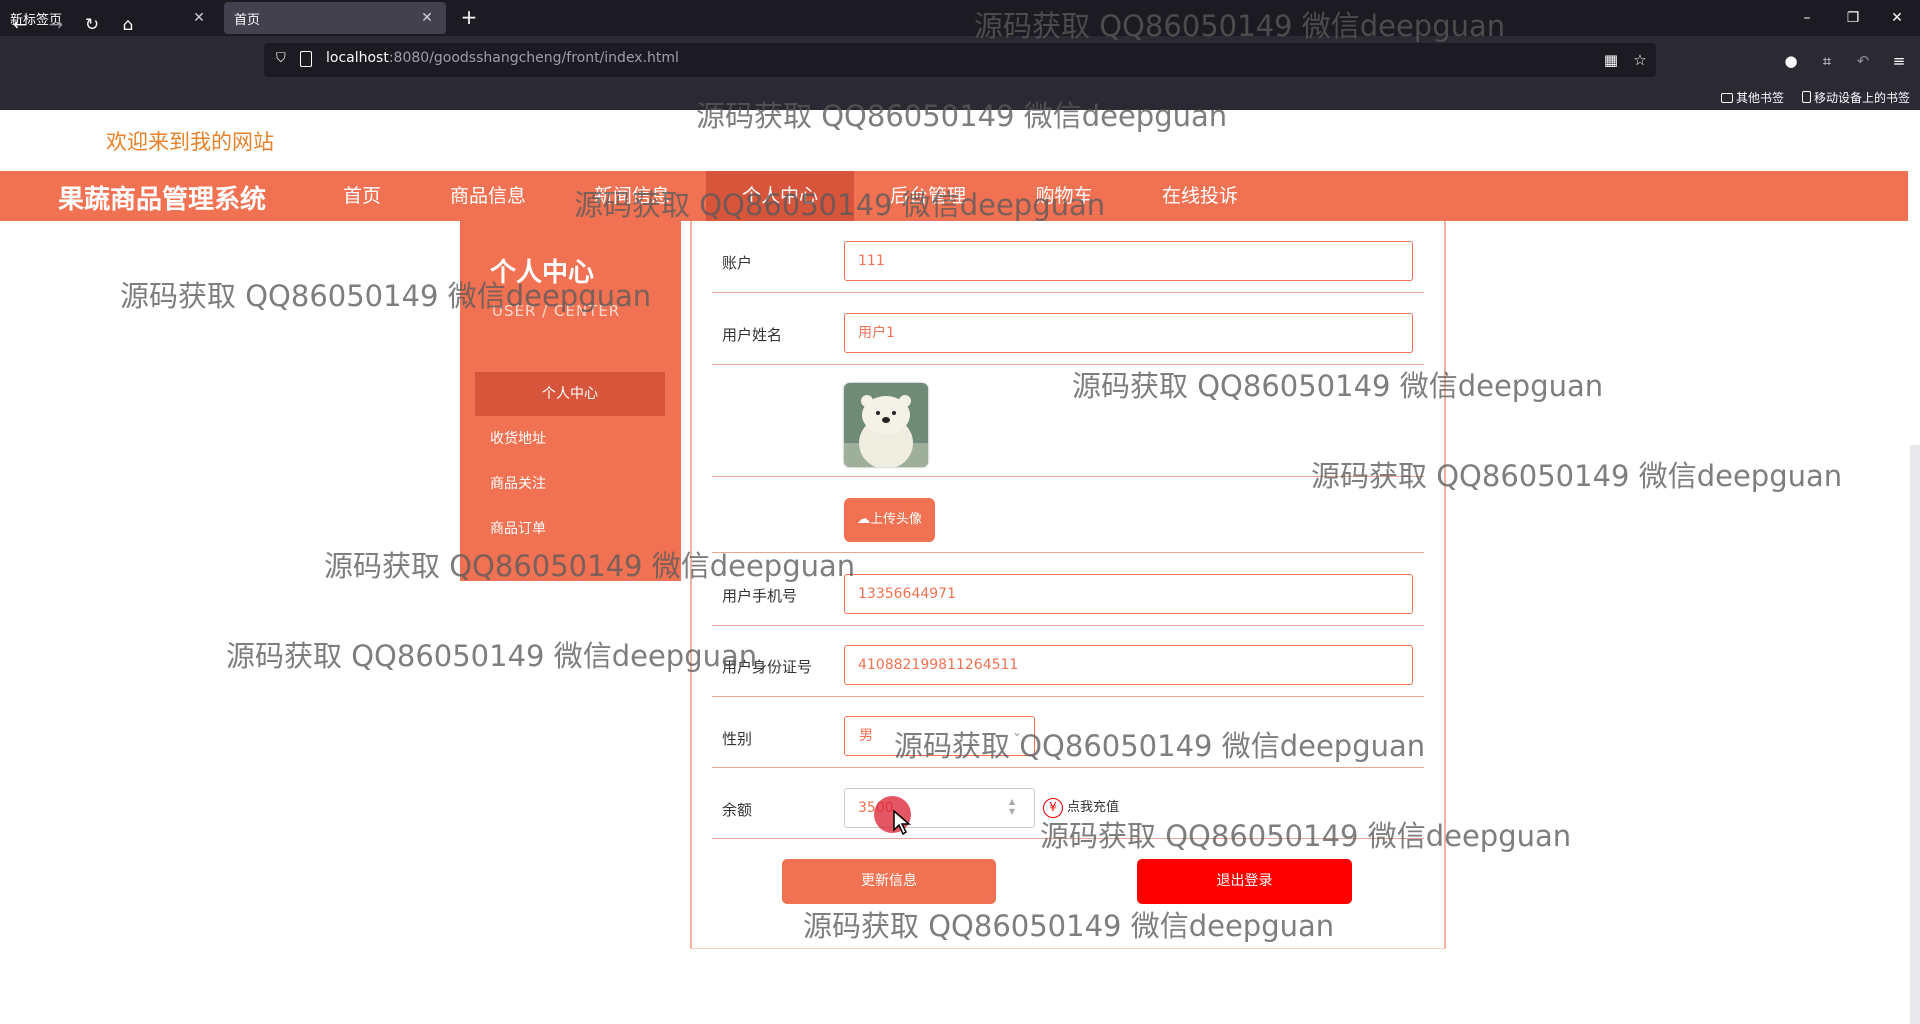 The image size is (1920, 1024). I want to click on name-label: 用户姓名, so click(752, 335).